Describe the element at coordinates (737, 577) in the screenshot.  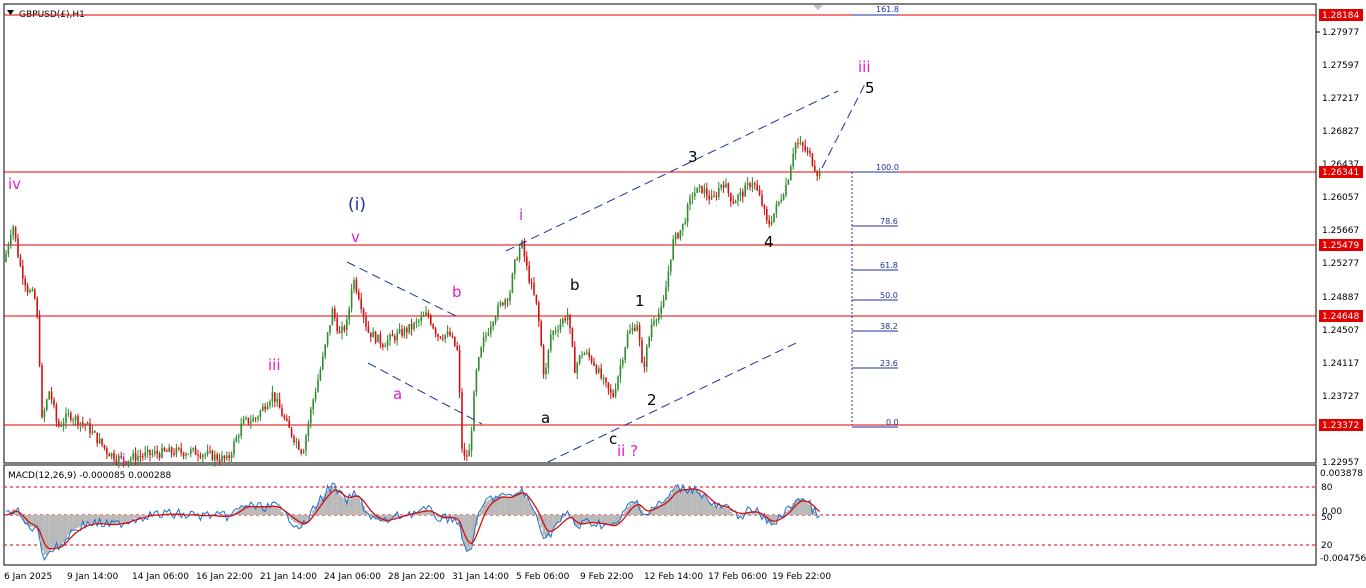
I see `time-tick: 17 Feb 06:00` at that location.